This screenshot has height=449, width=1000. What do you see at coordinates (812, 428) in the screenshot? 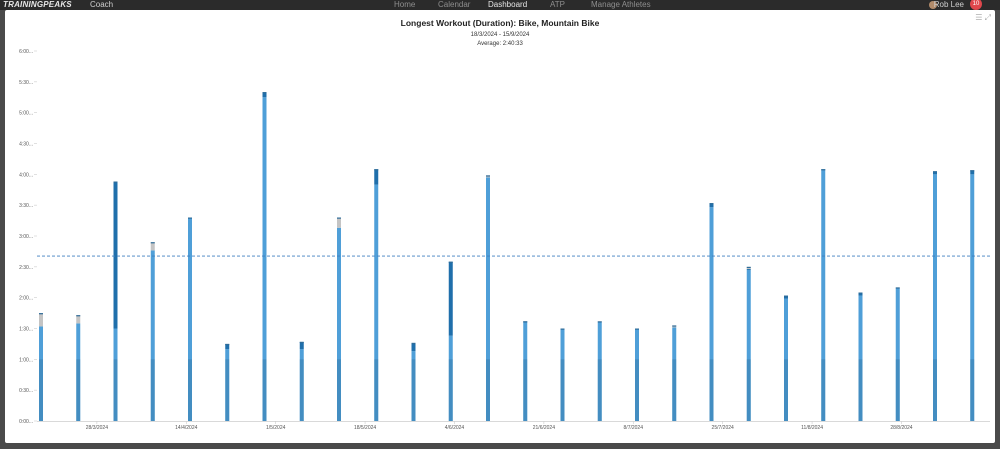
I see `x-tick-label: 11/8/2024` at bounding box center [812, 428].